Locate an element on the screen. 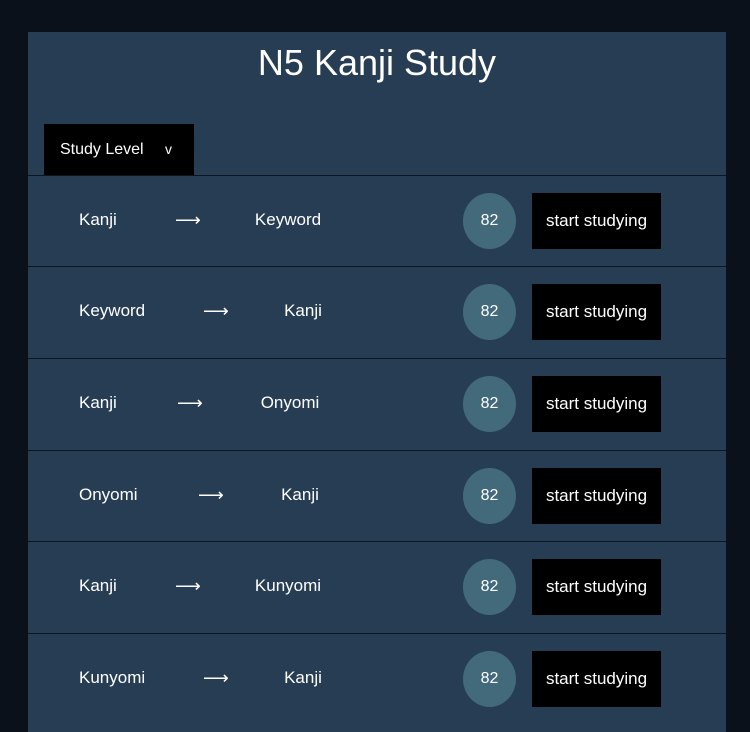 The height and width of the screenshot is (732, 750). study-mode-row: Kanji ⟶ Onyomi 82 start studying is located at coordinates (377, 403).